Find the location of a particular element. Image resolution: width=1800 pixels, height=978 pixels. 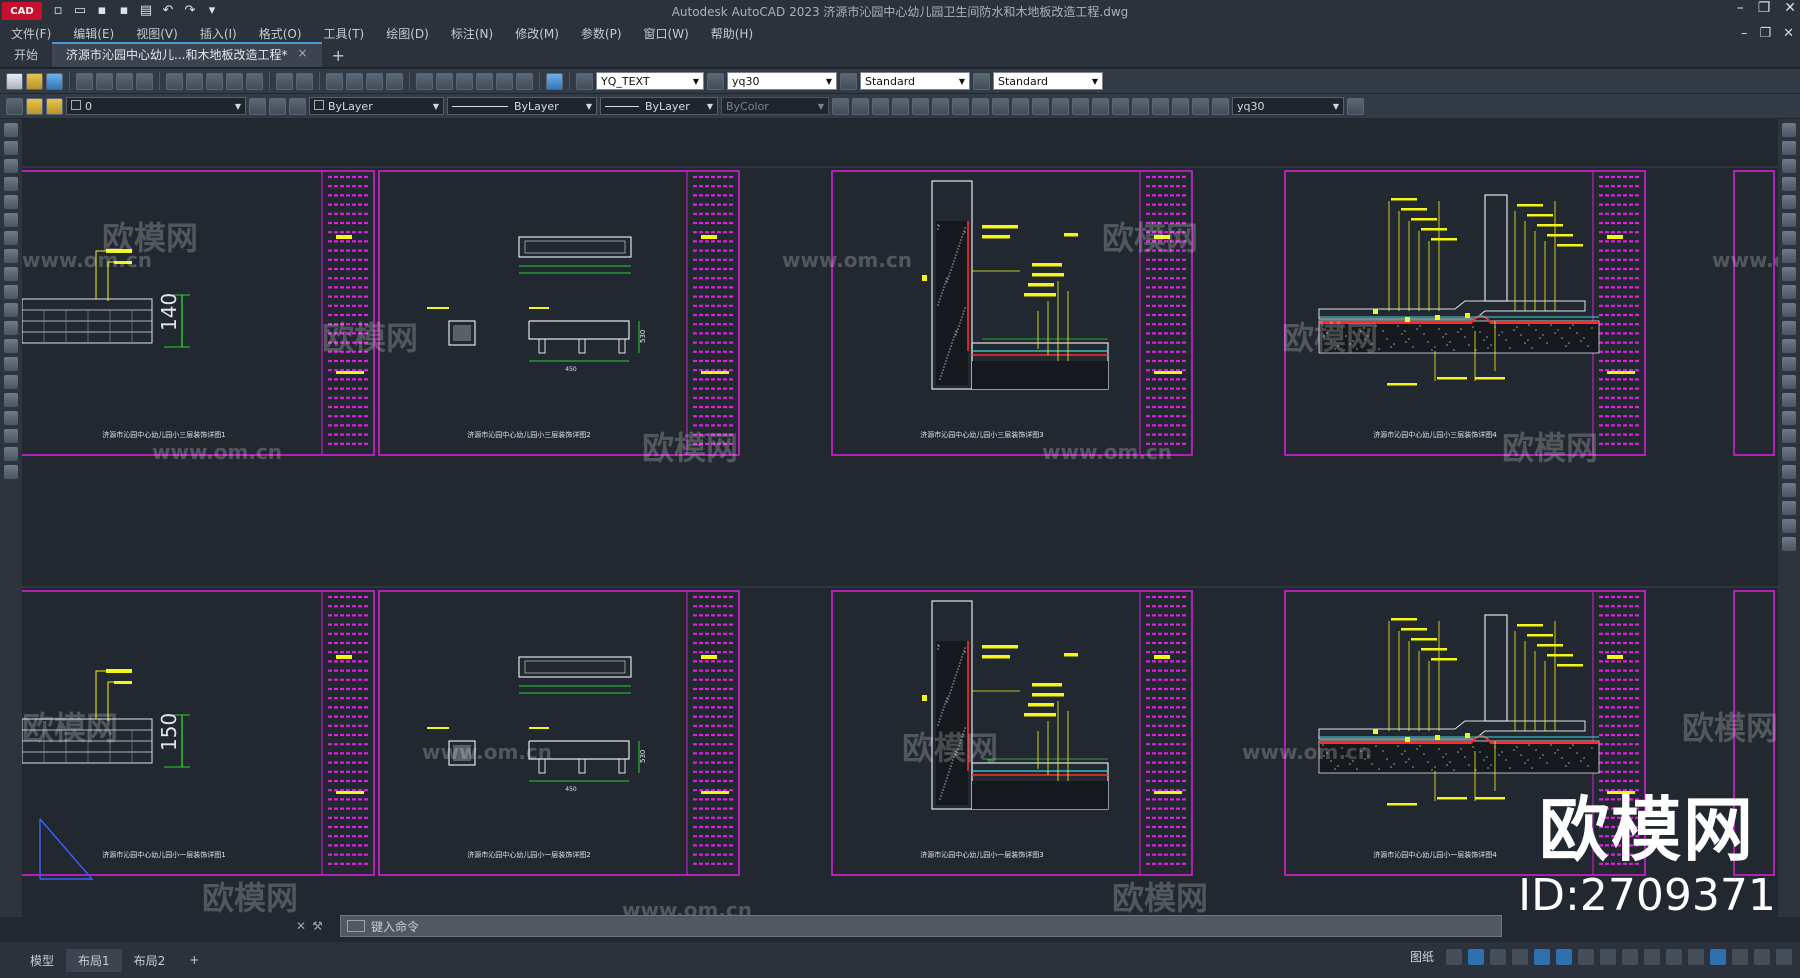

design-center-icon is located at coordinates (444, 81).